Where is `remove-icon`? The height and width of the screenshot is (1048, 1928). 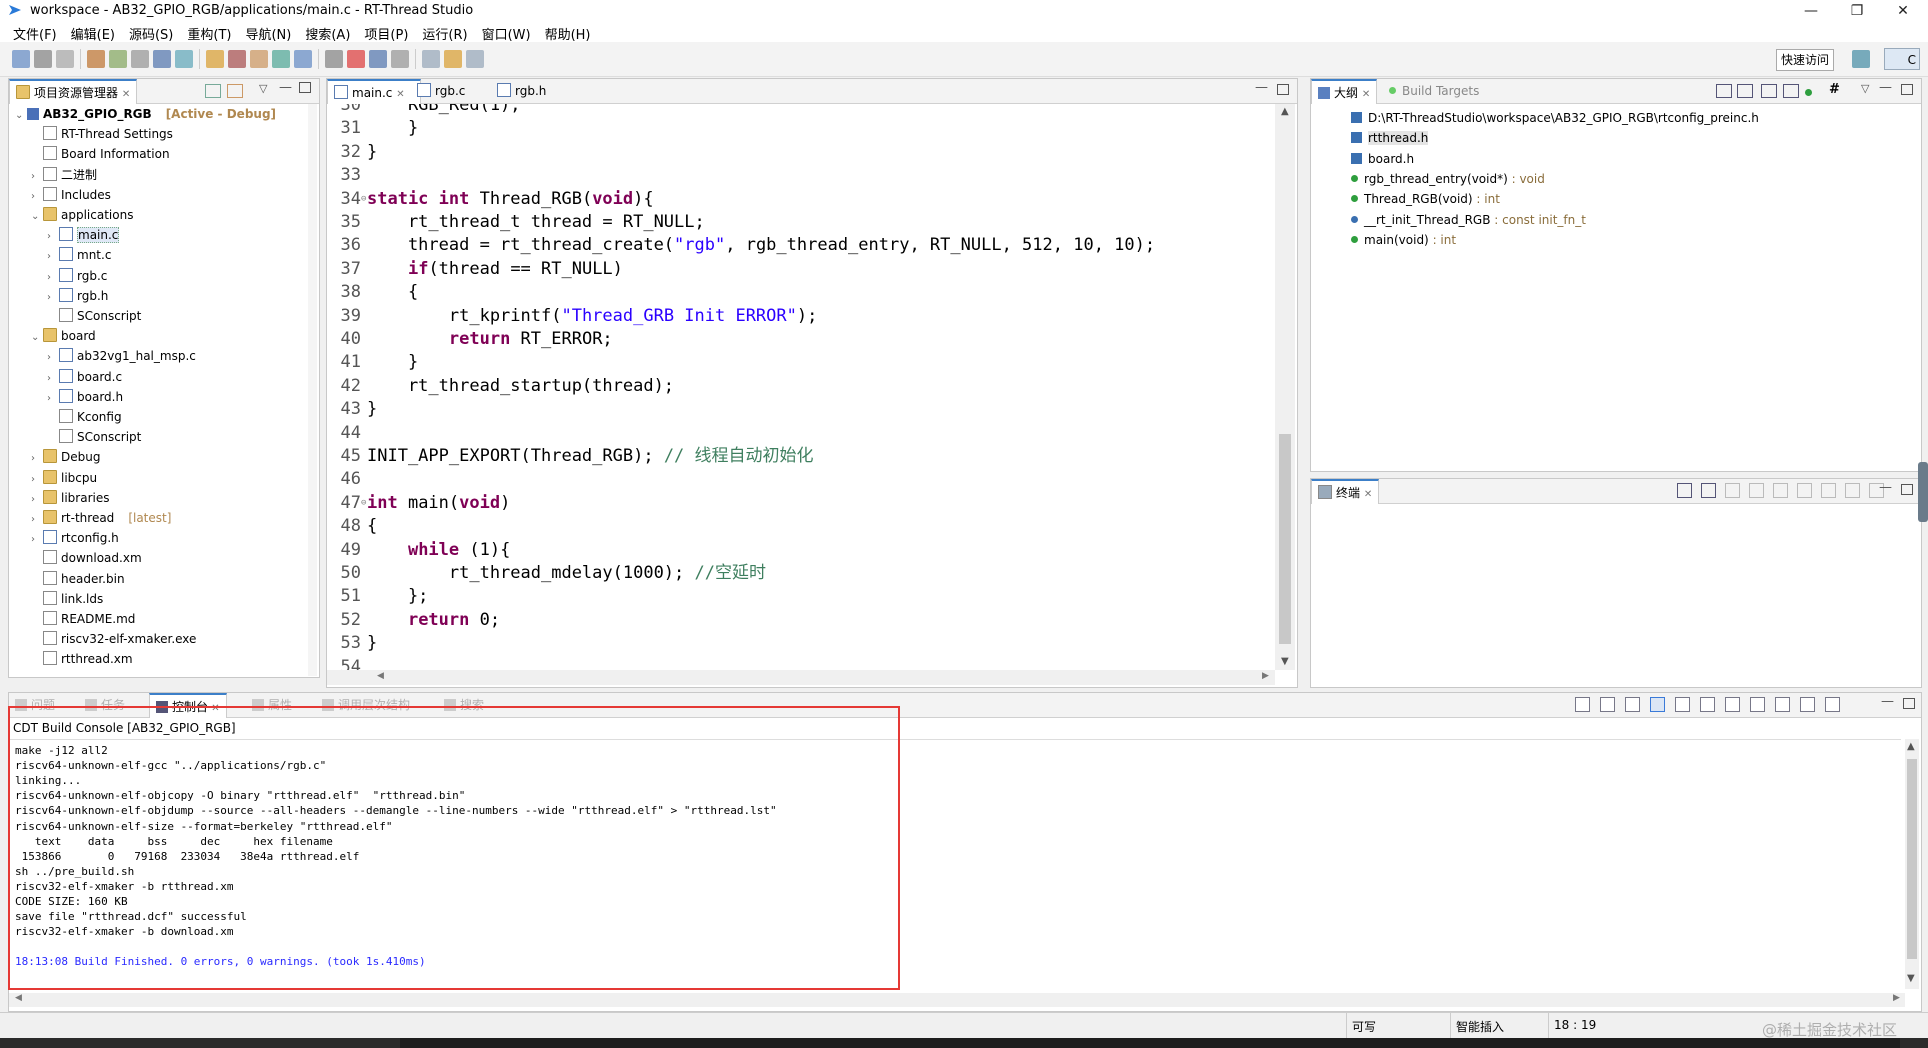
remove-icon is located at coordinates (1607, 704).